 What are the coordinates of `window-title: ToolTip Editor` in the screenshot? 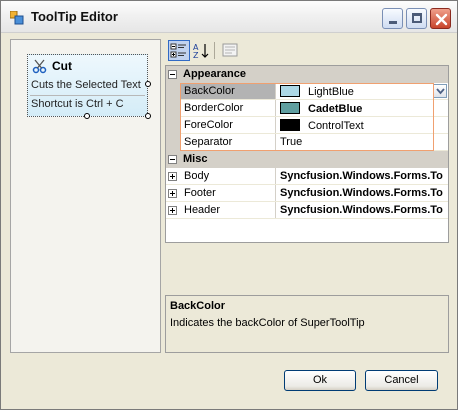 It's located at (74, 16).